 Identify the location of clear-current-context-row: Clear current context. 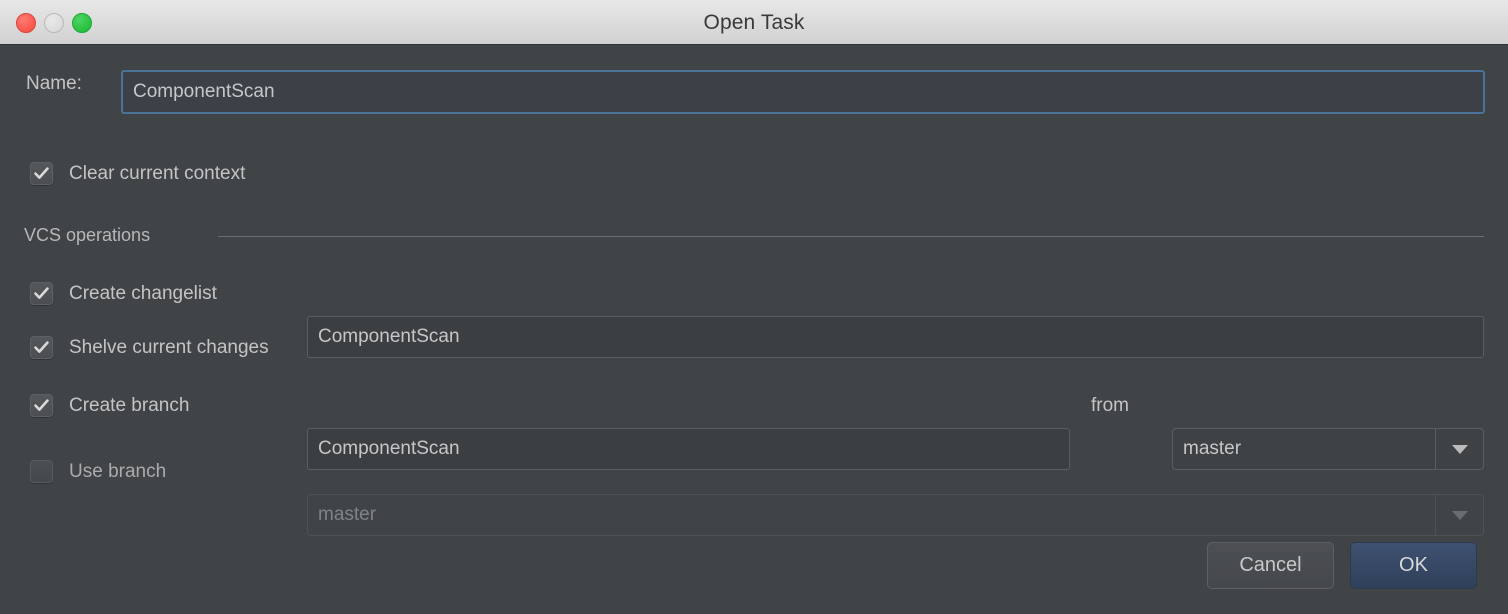
(137, 173).